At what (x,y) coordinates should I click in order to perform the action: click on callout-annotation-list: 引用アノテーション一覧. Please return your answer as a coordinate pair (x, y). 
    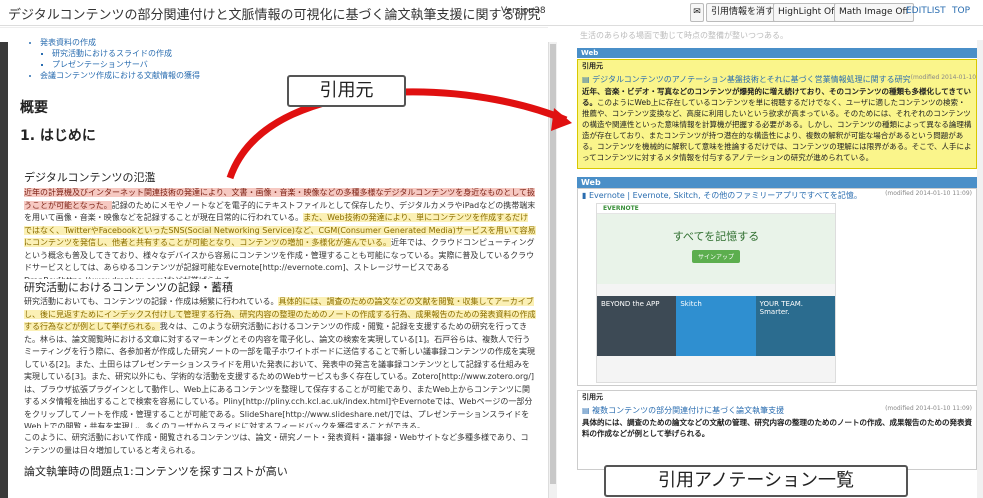
    Looking at the image, I should click on (756, 481).